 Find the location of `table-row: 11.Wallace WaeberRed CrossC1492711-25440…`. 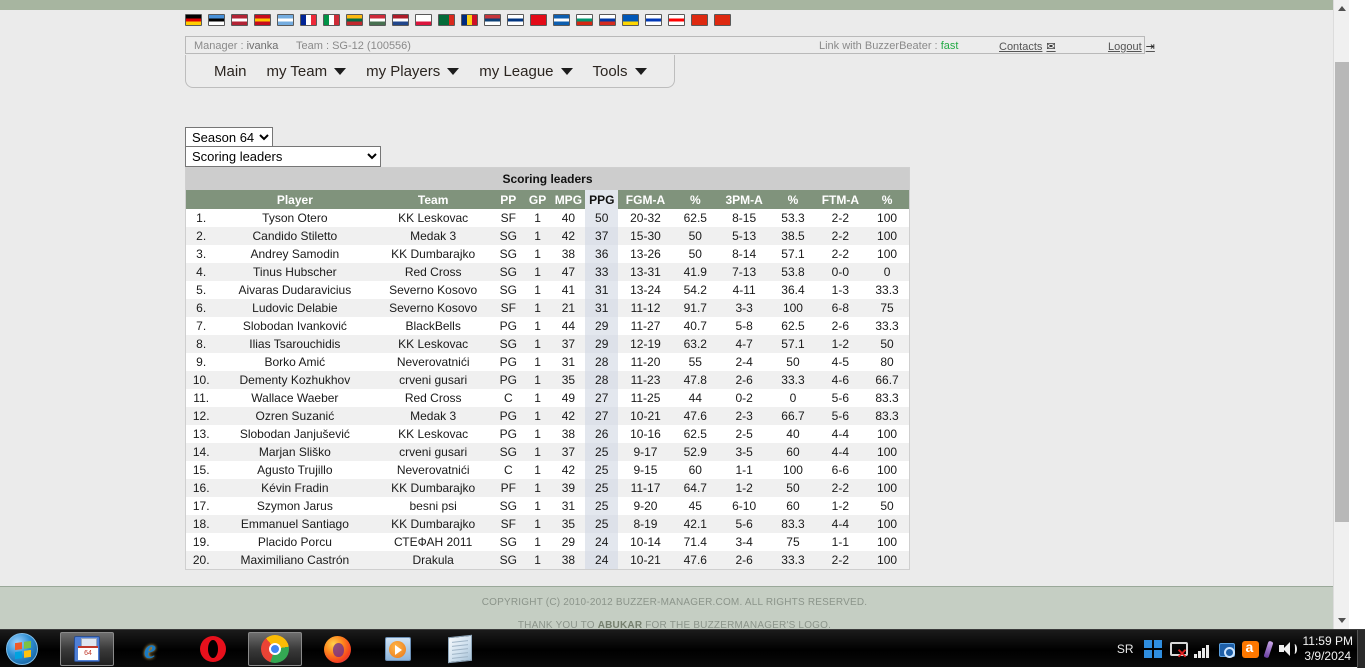

table-row: 11.Wallace WaeberRed CrossC1492711-25440… is located at coordinates (547, 398).